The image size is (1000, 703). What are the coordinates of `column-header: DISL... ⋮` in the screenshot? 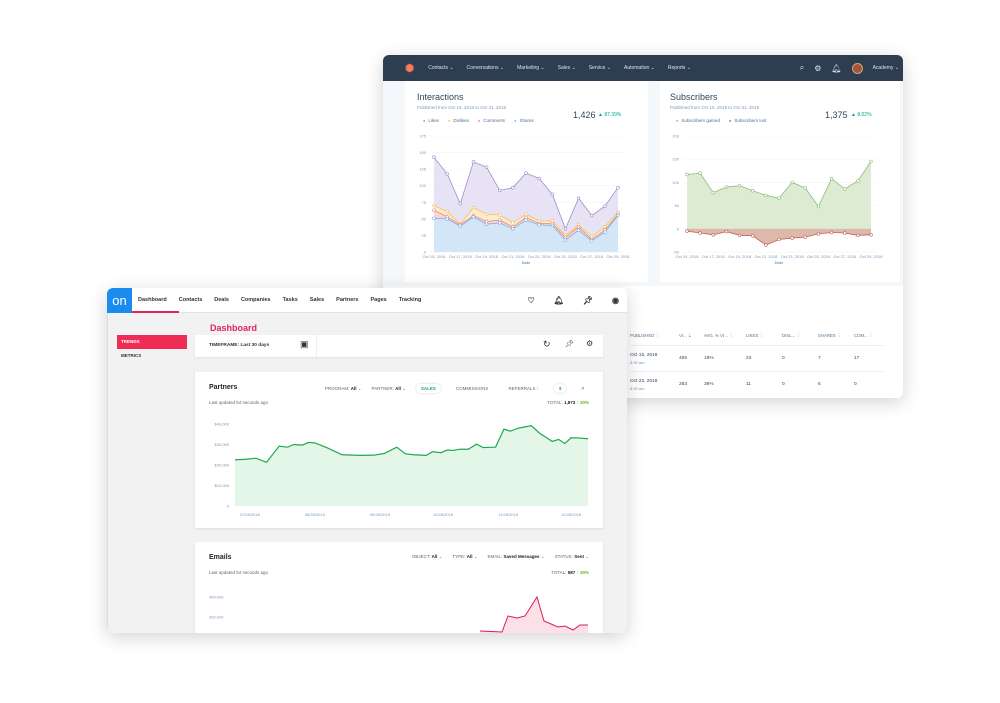 It's located at (800, 336).